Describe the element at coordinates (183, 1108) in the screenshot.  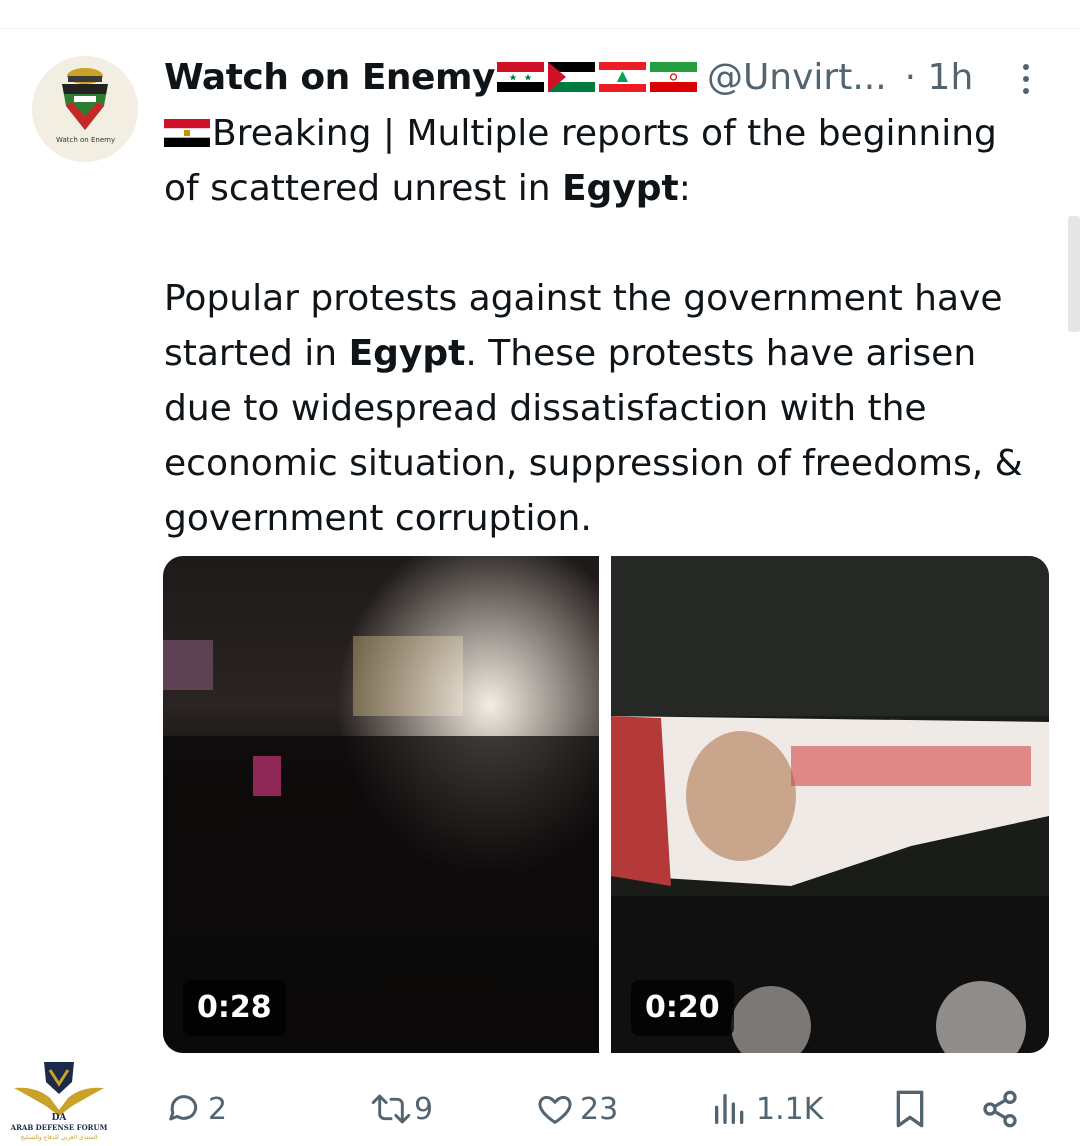
I see `reply-icon` at that location.